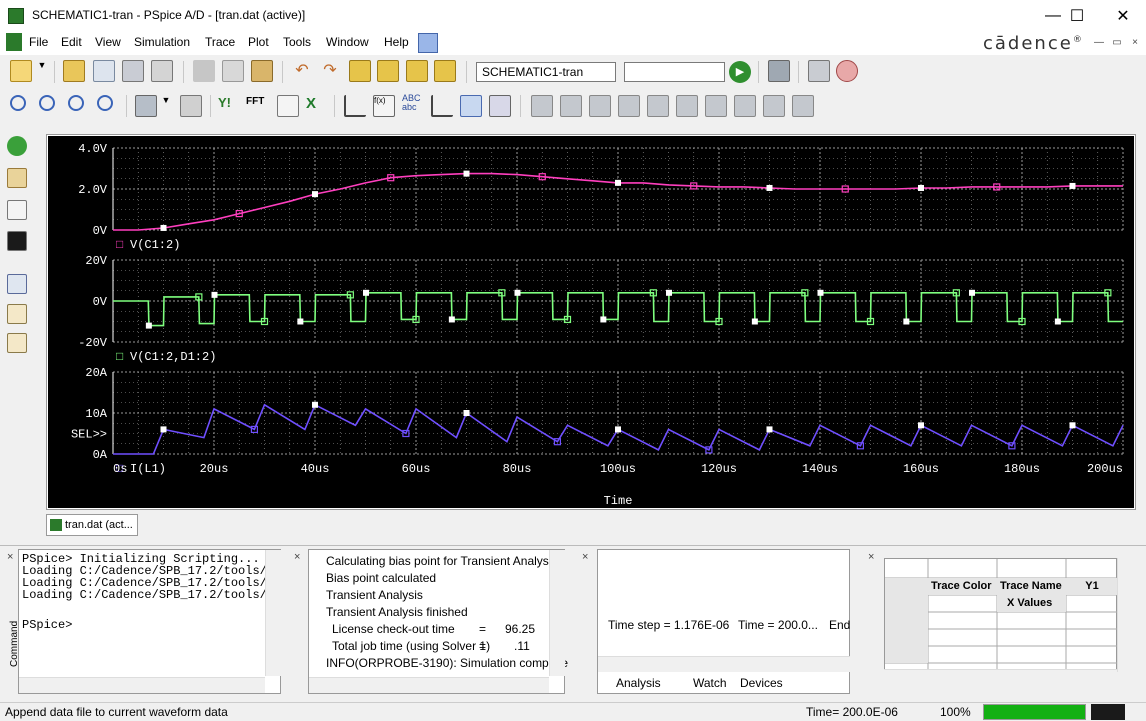  I want to click on menu-trace: Trace, so click(220, 42).